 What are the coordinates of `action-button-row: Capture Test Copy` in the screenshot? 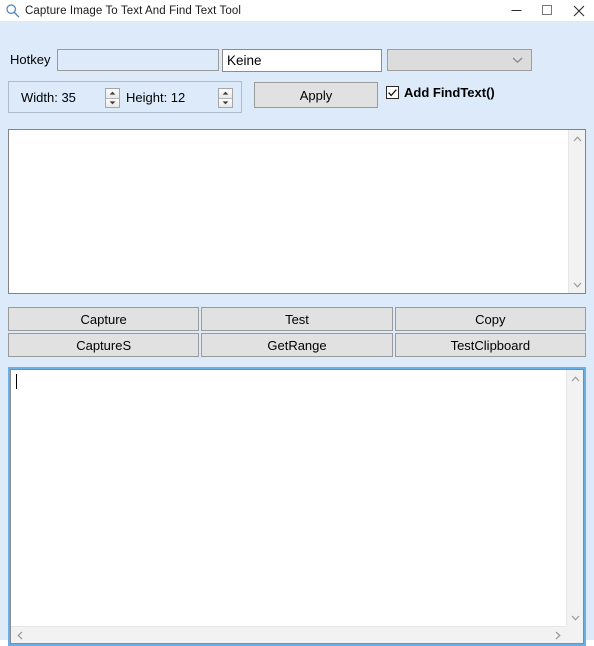 It's located at (297, 319).